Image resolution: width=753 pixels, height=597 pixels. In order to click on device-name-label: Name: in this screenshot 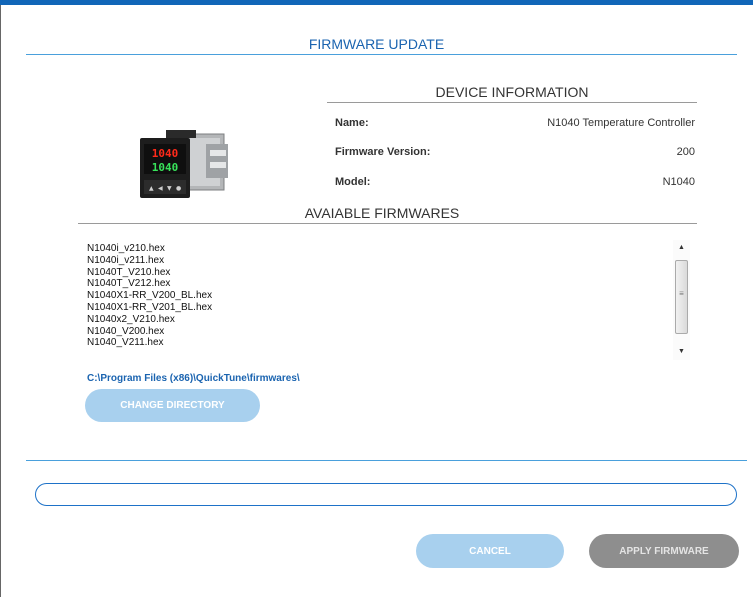, I will do `click(352, 123)`.